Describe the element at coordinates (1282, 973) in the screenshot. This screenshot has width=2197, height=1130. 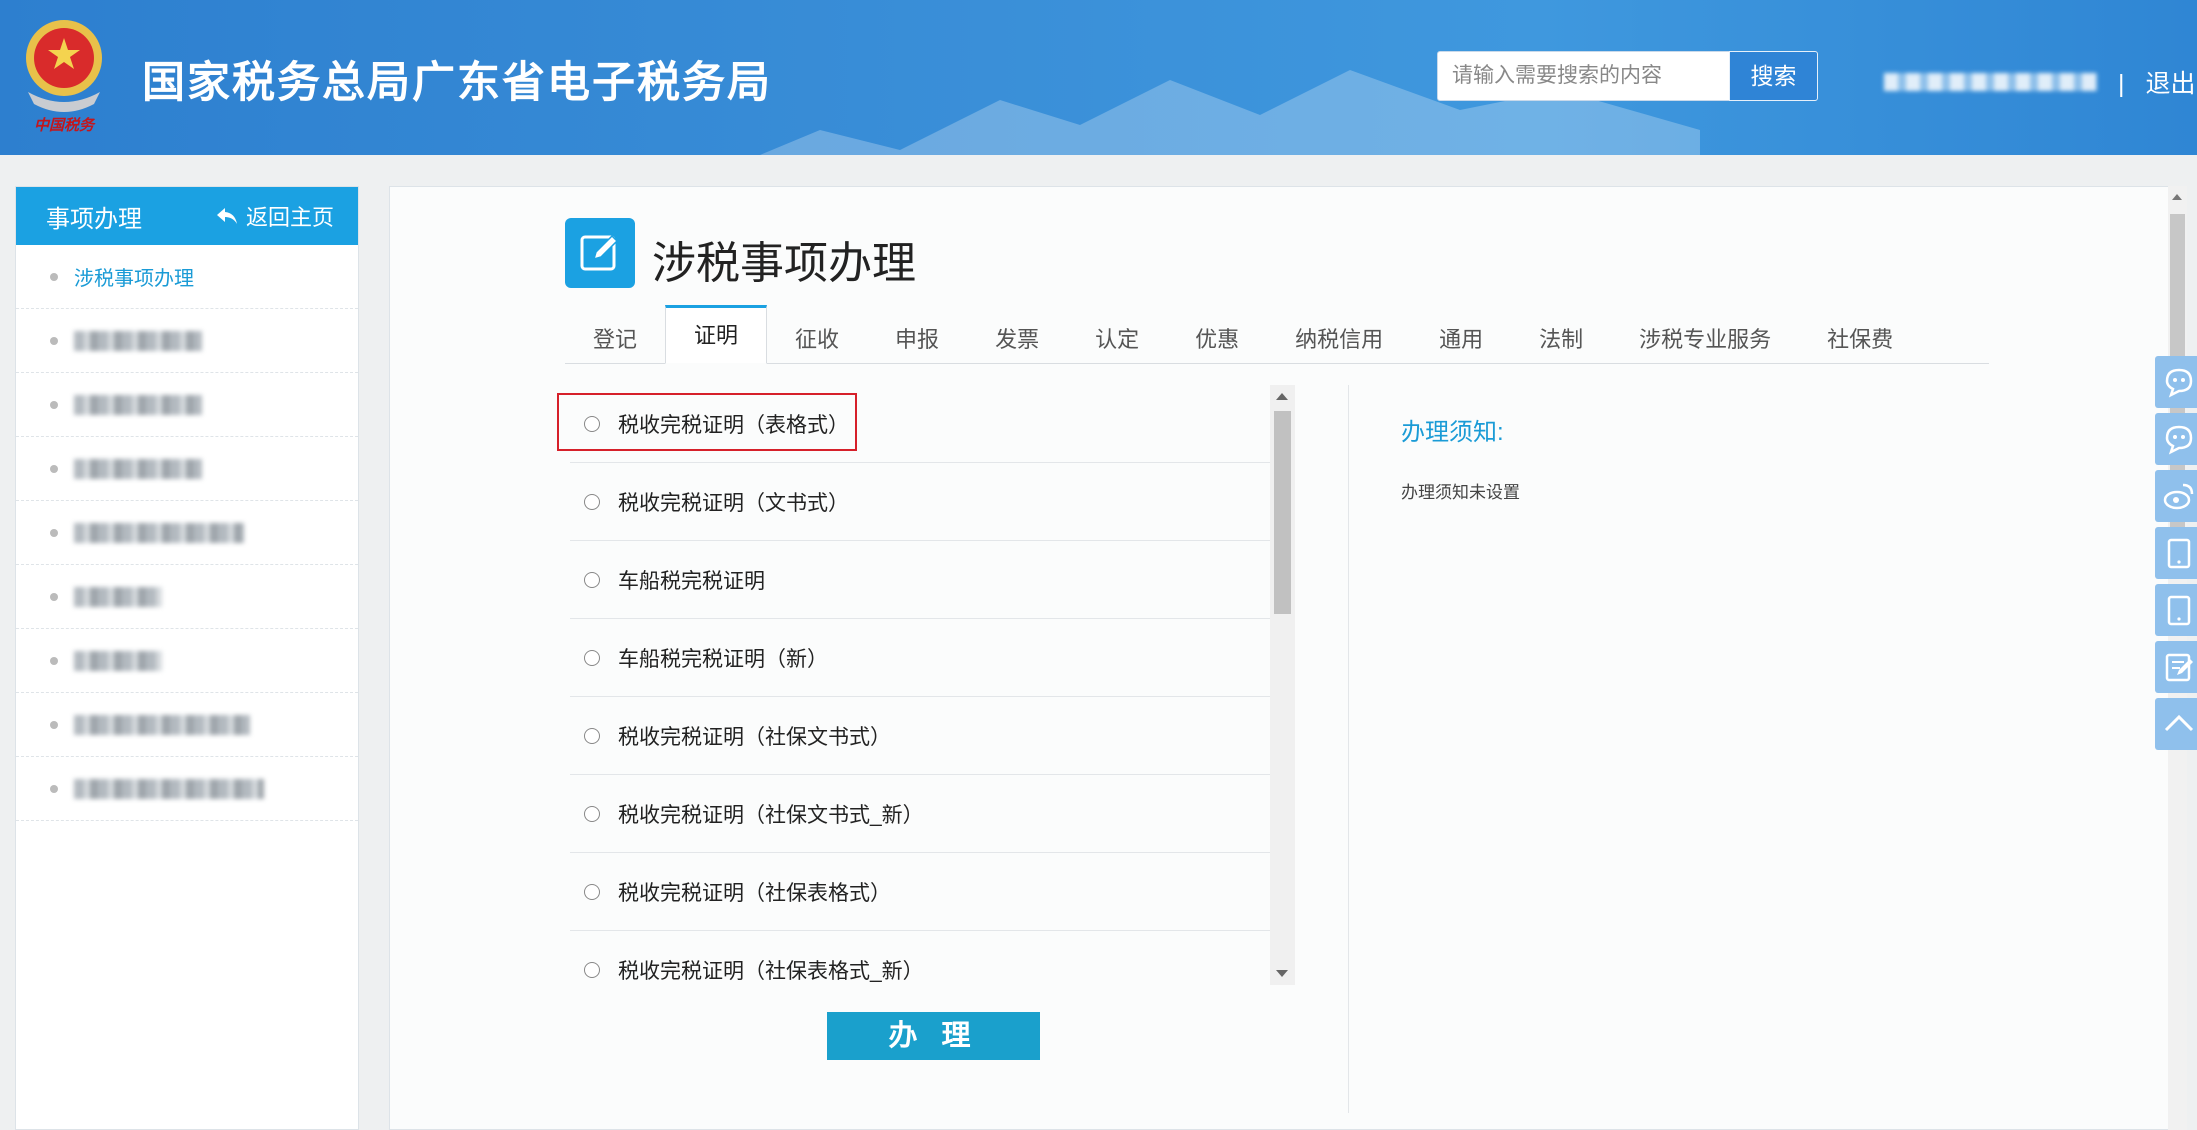
I see `scroll-down-arrow-icon` at that location.